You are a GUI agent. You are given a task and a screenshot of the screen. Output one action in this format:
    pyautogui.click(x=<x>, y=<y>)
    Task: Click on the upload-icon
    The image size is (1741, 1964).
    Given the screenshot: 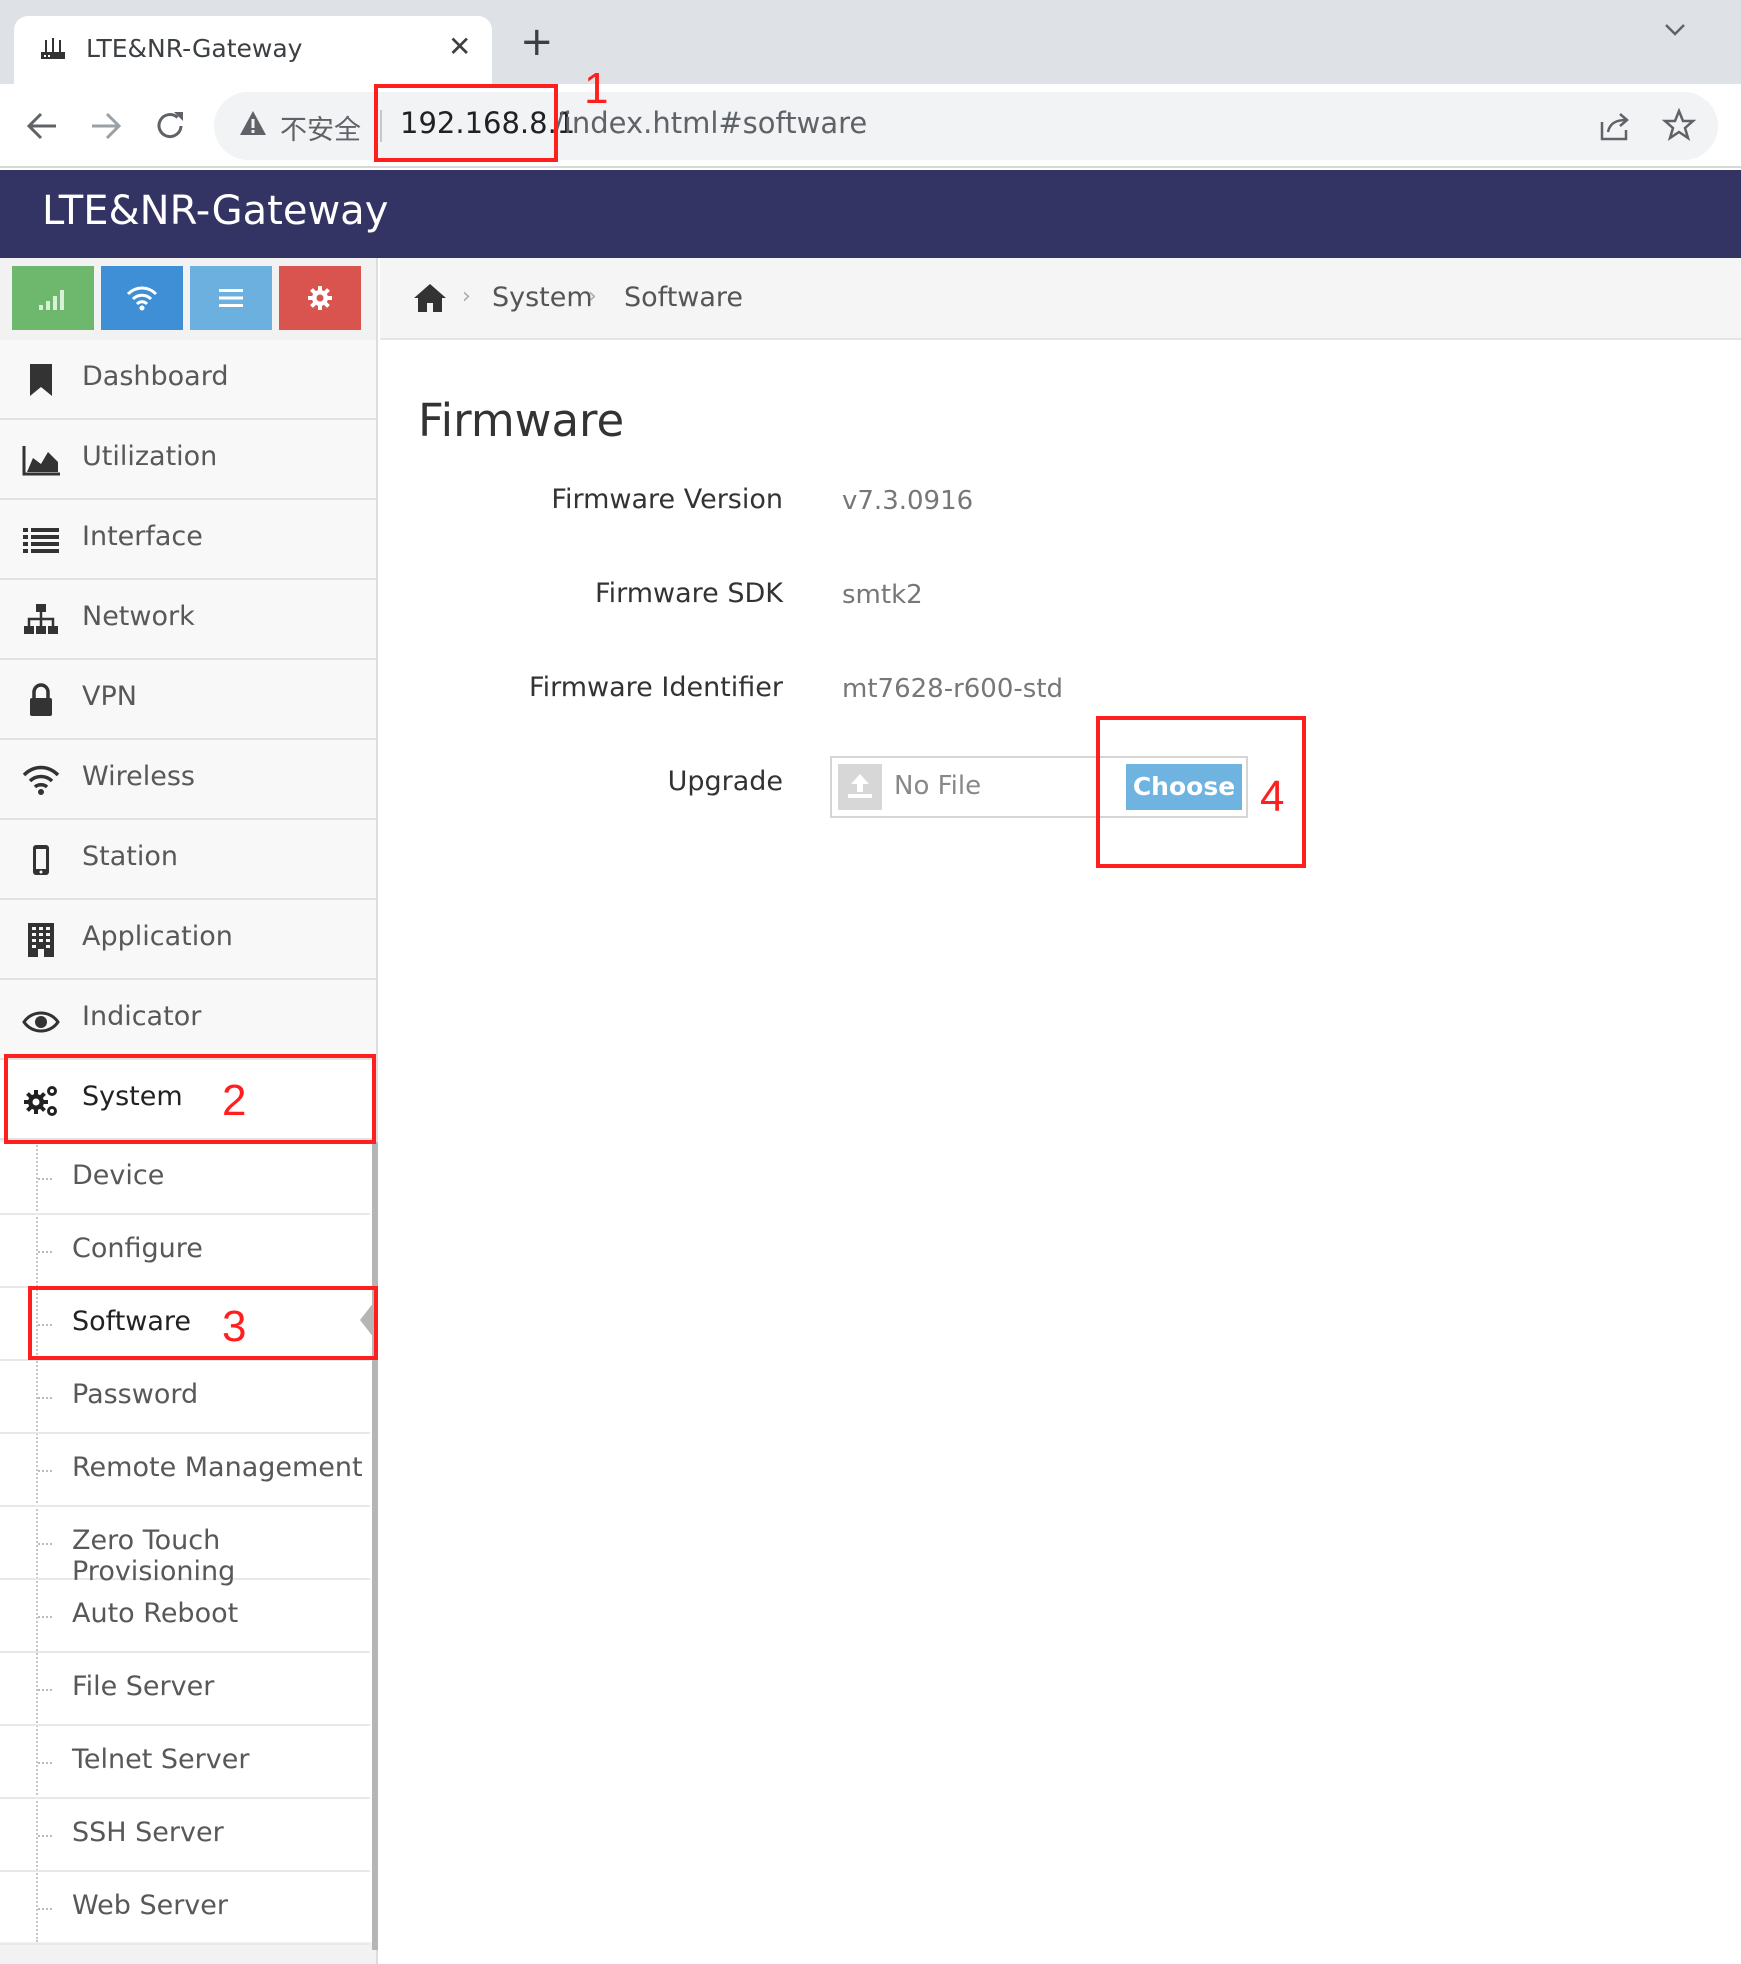 What is the action you would take?
    pyautogui.click(x=860, y=787)
    